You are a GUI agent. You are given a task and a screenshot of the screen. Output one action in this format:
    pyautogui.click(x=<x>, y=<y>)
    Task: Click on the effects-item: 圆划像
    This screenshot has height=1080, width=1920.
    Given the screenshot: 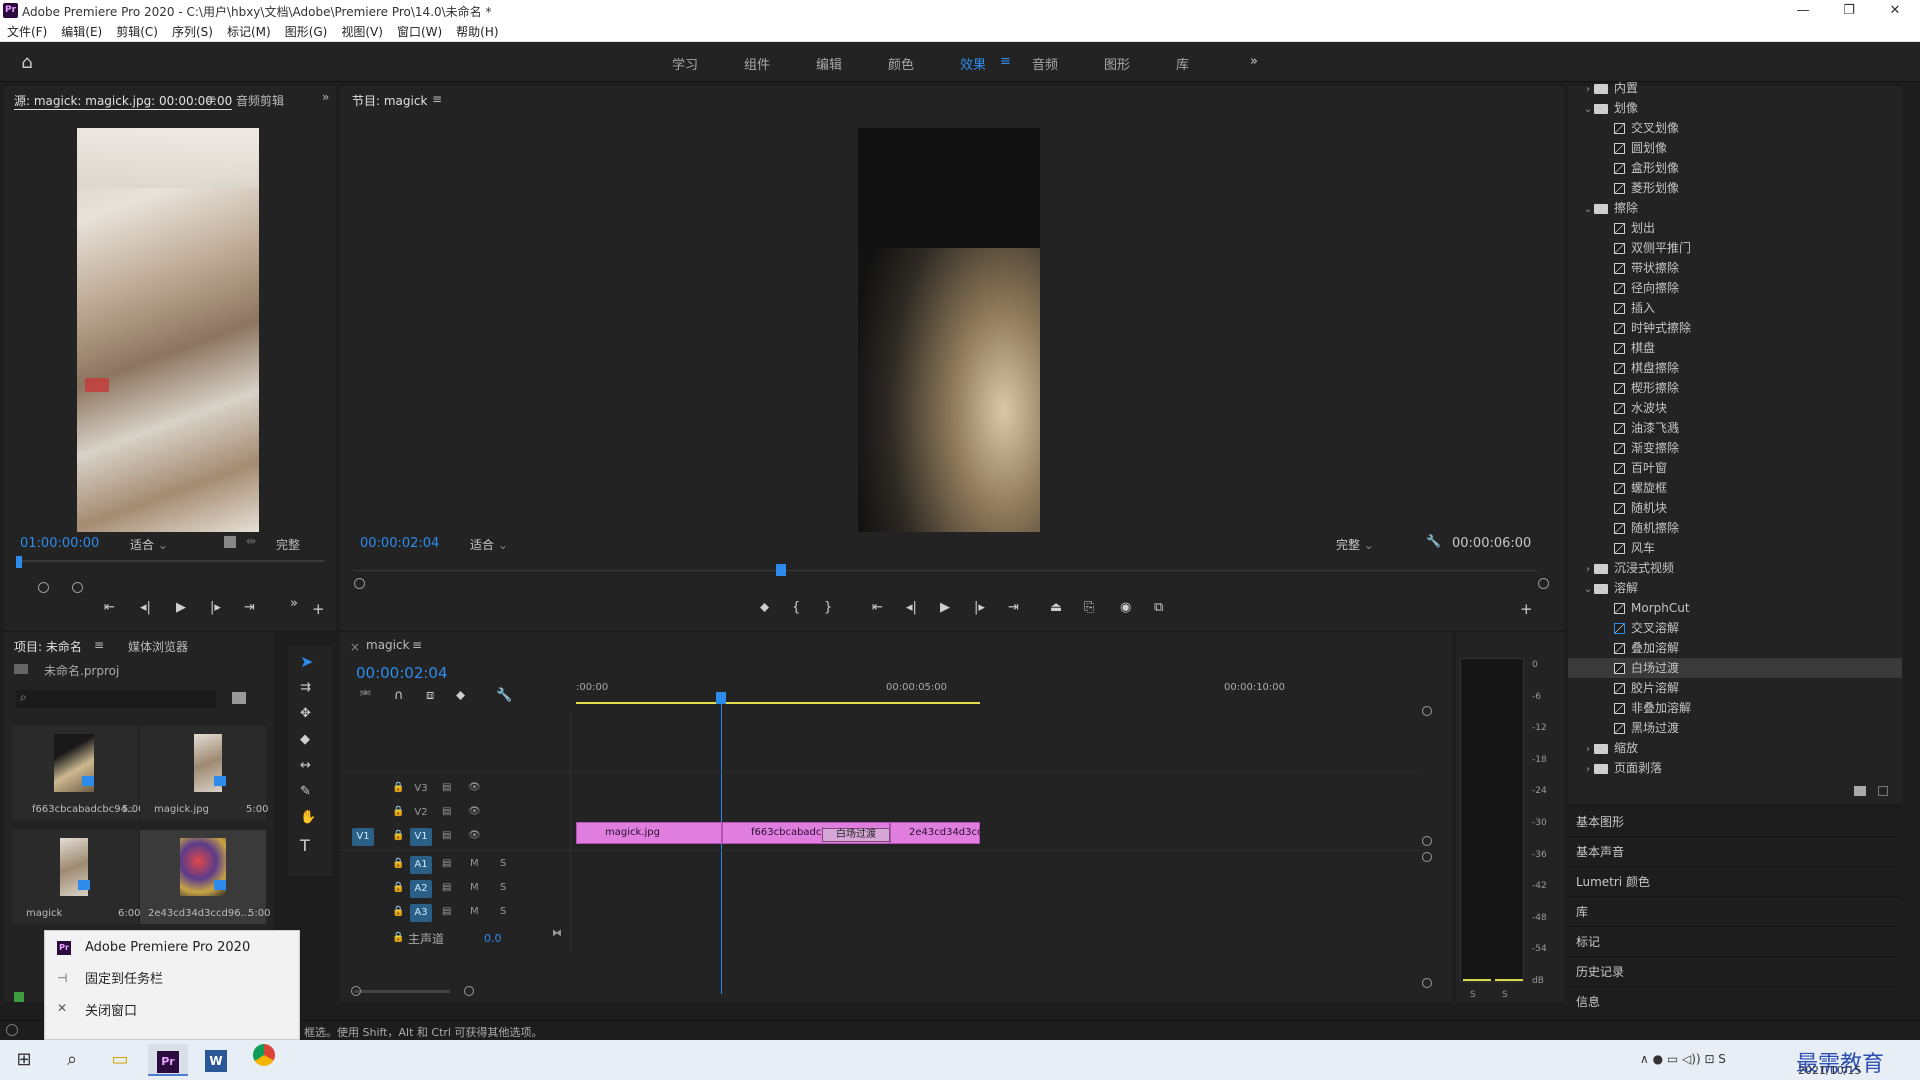 What is the action you would take?
    pyautogui.click(x=1735, y=148)
    